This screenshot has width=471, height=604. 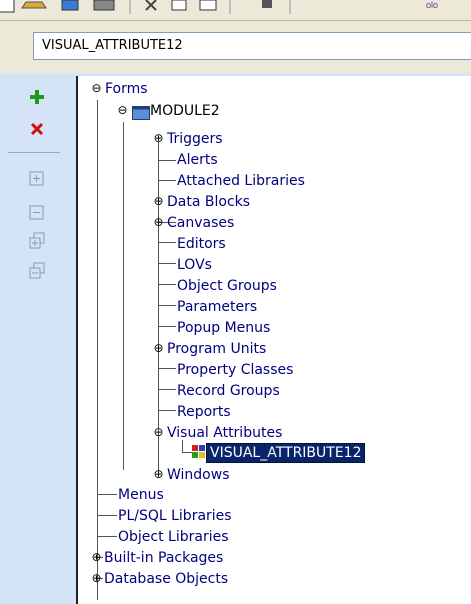 What do you see at coordinates (34, 340) in the screenshot?
I see `navigator-toolbar` at bounding box center [34, 340].